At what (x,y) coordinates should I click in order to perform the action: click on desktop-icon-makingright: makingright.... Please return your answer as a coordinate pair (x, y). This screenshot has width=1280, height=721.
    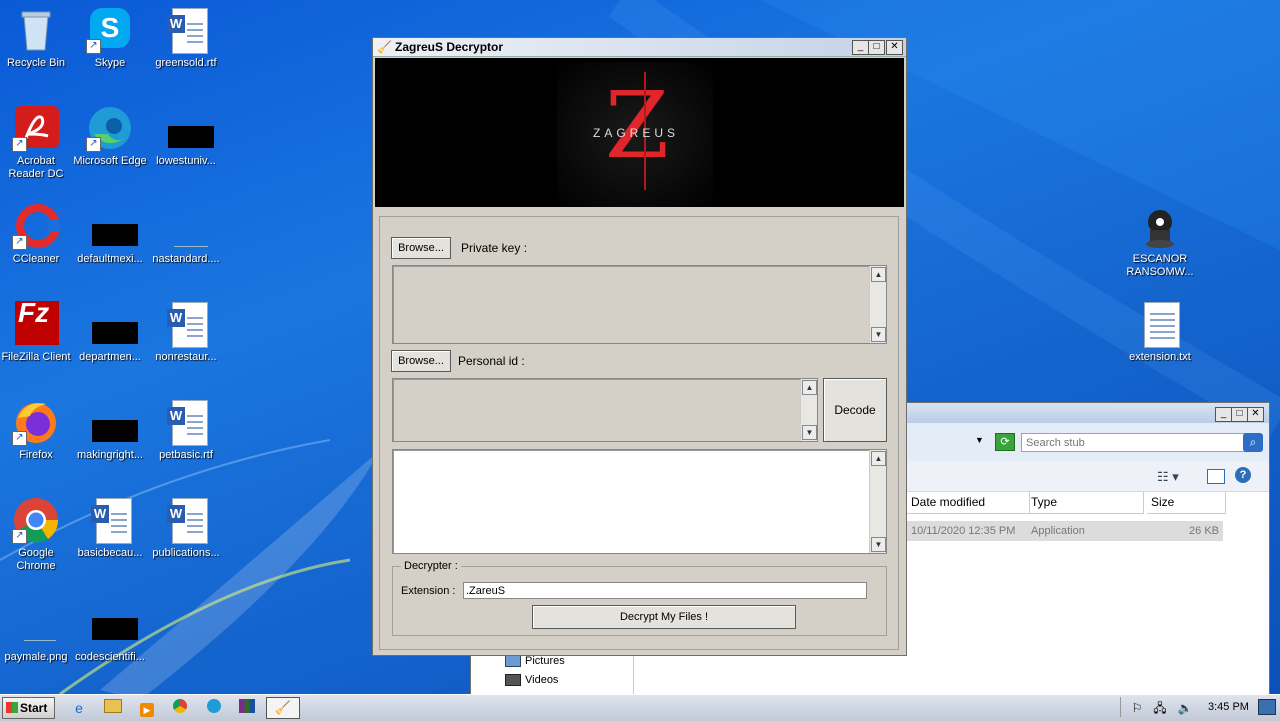
    Looking at the image, I should click on (110, 430).